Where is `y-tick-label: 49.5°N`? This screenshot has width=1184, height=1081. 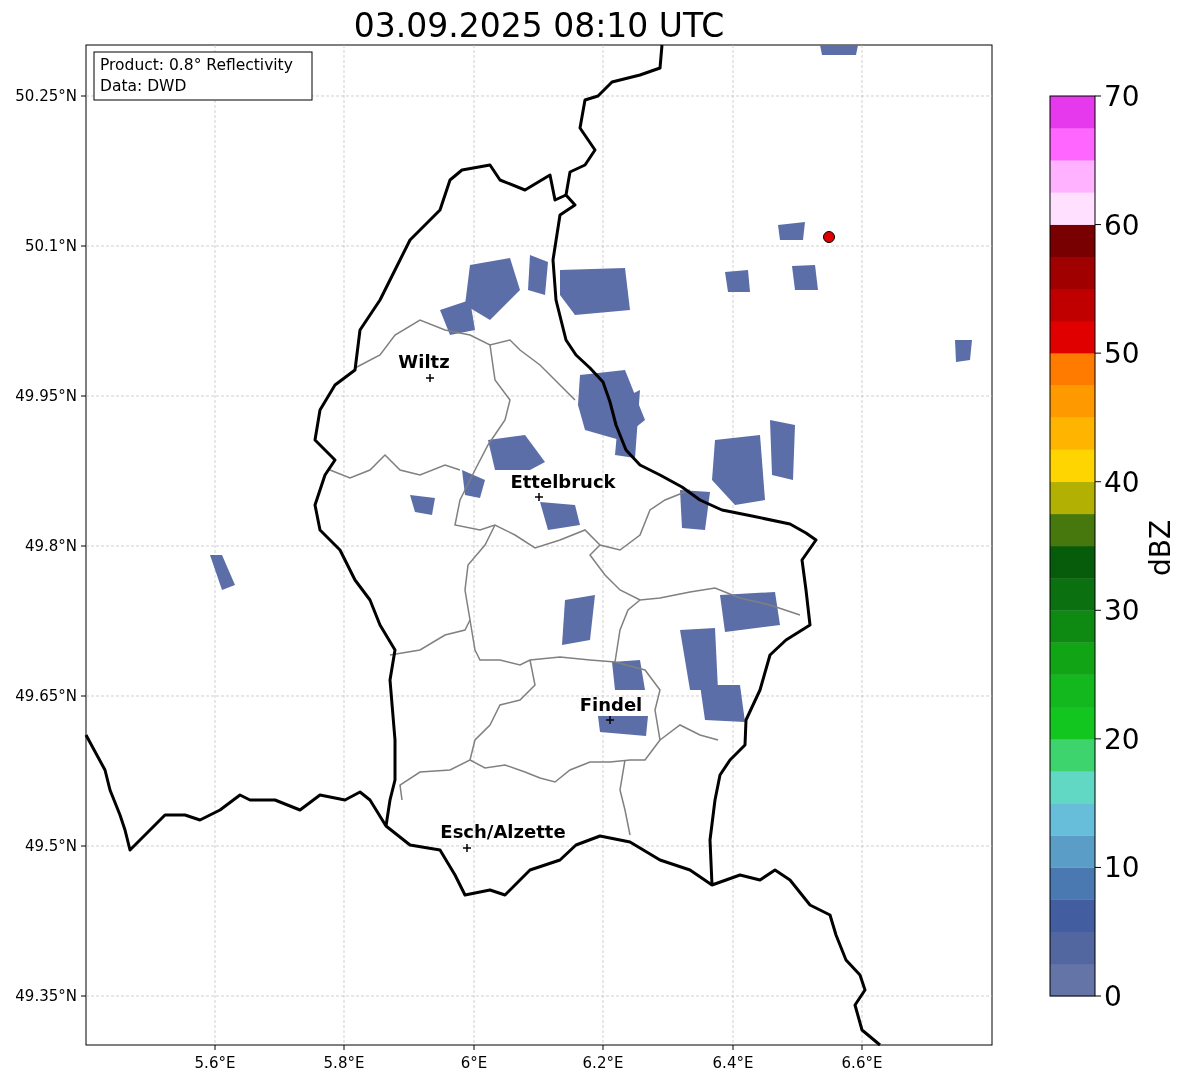
y-tick-label: 49.5°N is located at coordinates (50, 846).